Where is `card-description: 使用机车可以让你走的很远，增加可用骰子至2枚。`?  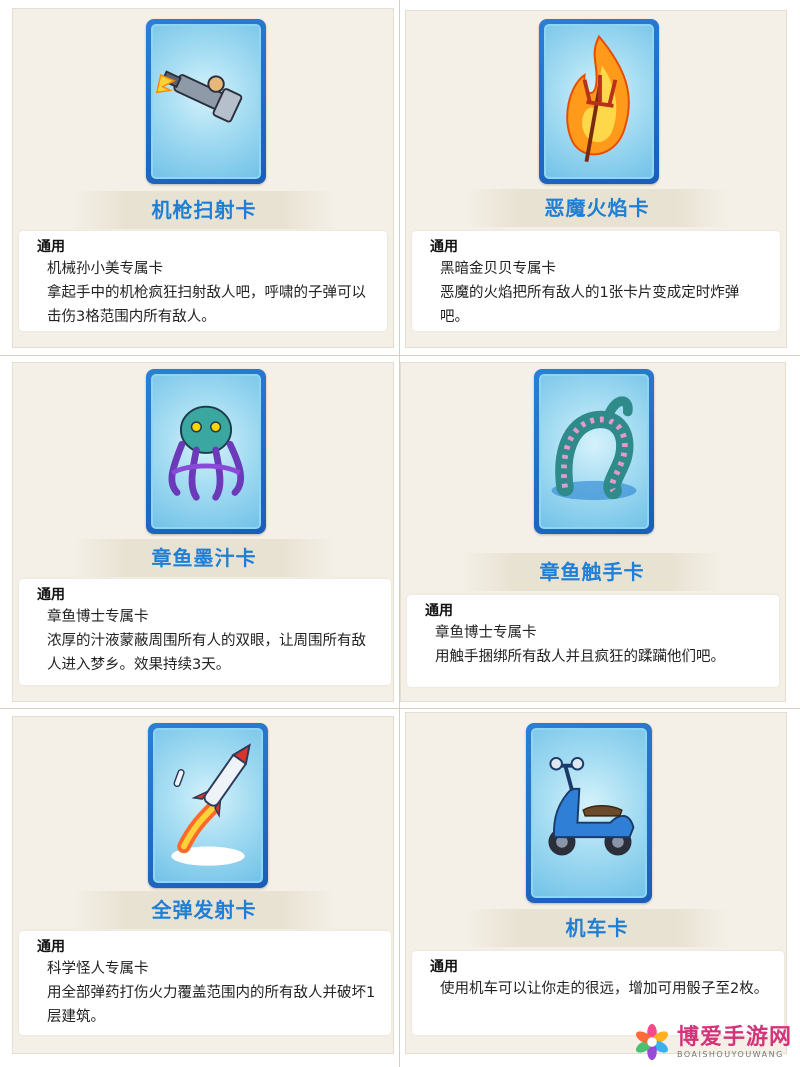 card-description: 使用机车可以让你走的很远，增加可用骰子至2枚。 is located at coordinates (604, 989).